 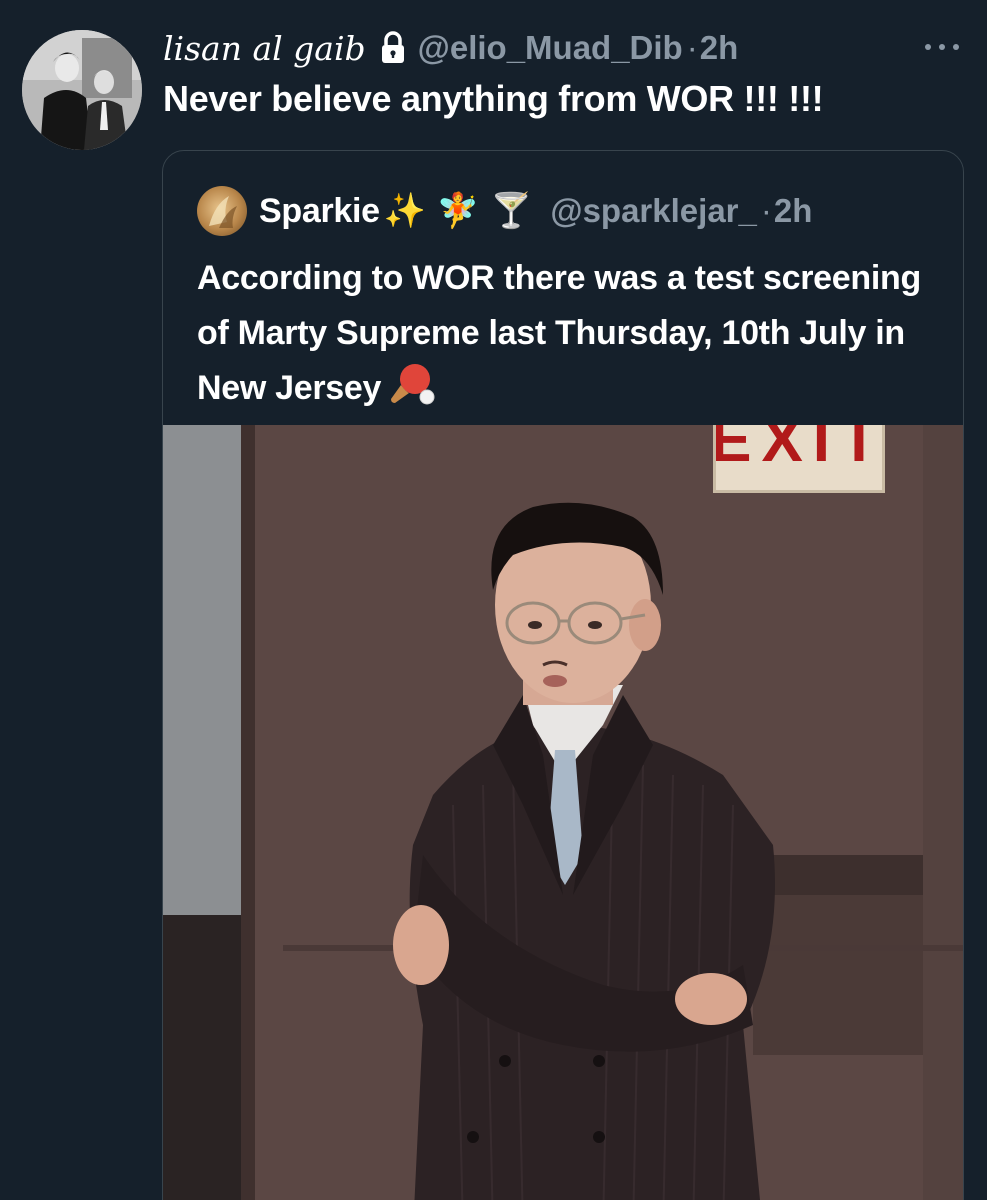 I want to click on tweet-header: lisan al gaib @elio_Muad_Dib · 2h, so click(x=450, y=48).